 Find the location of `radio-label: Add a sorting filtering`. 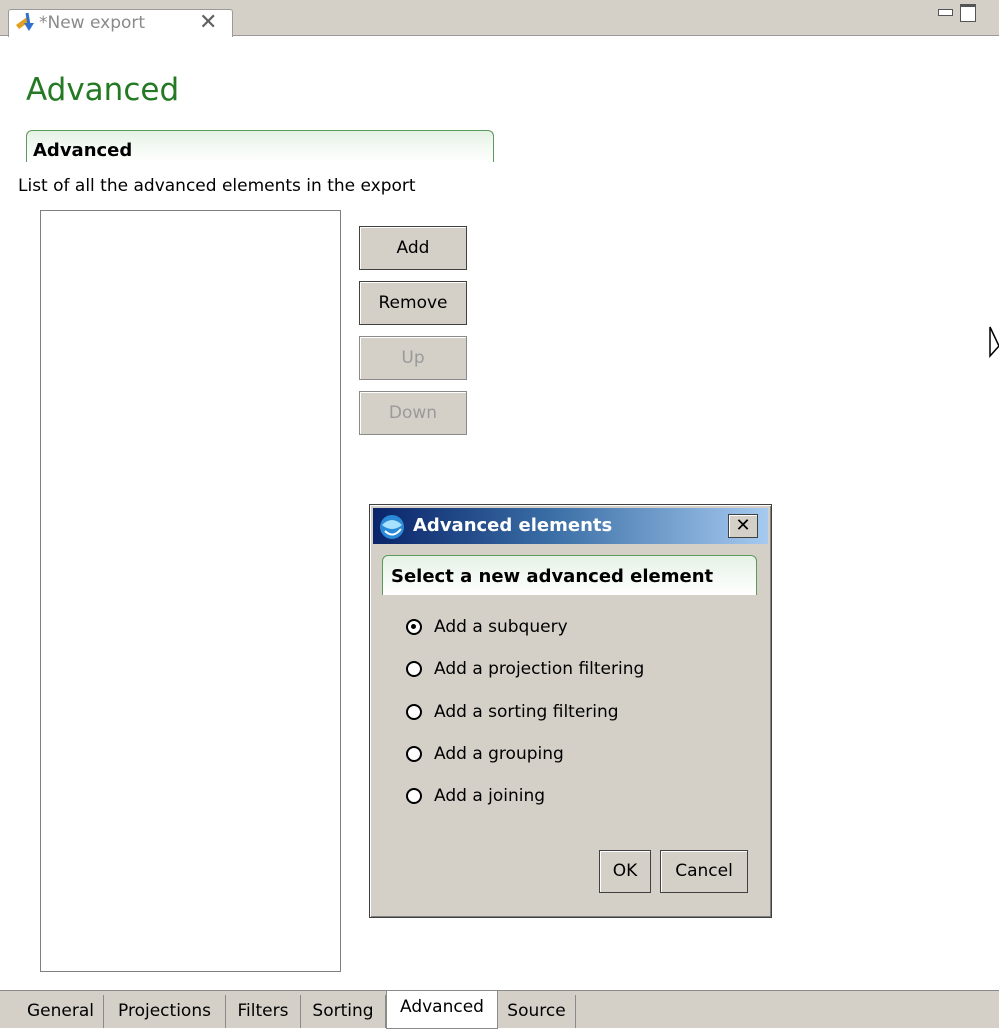

radio-label: Add a sorting filtering is located at coordinates (526, 712).